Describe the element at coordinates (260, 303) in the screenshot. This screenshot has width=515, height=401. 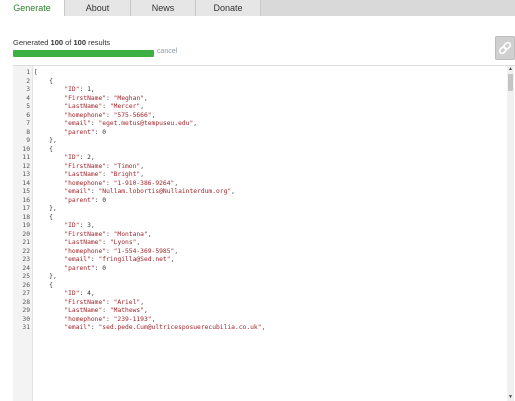
I see `code-line: 28 "FirstName": "Ariel",` at that location.